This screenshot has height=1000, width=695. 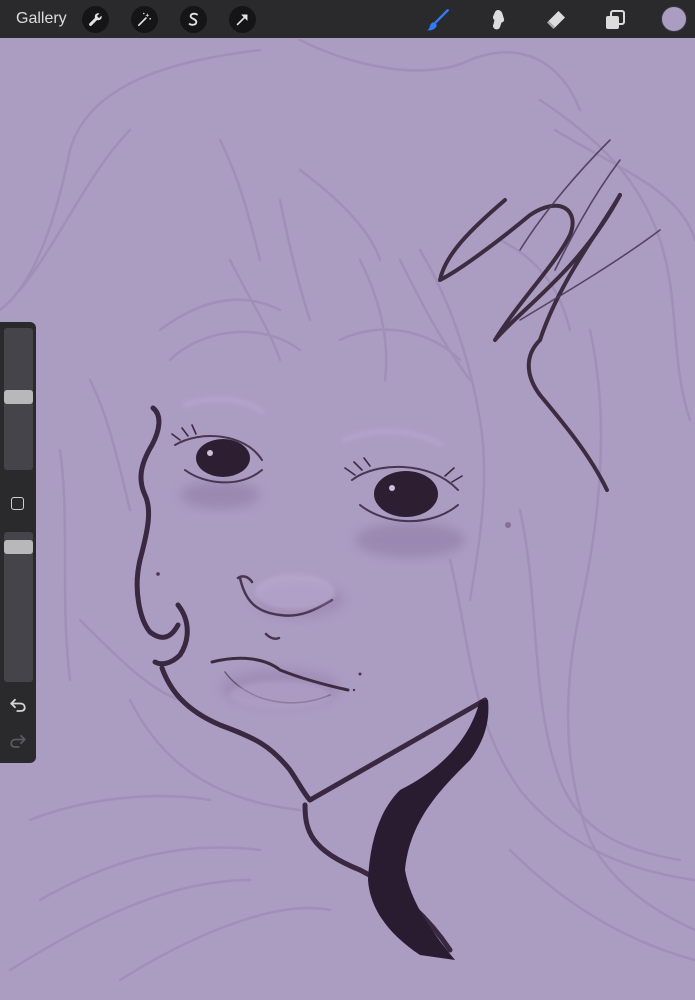 What do you see at coordinates (18, 397) in the screenshot?
I see `brush-size-slider-thumb` at bounding box center [18, 397].